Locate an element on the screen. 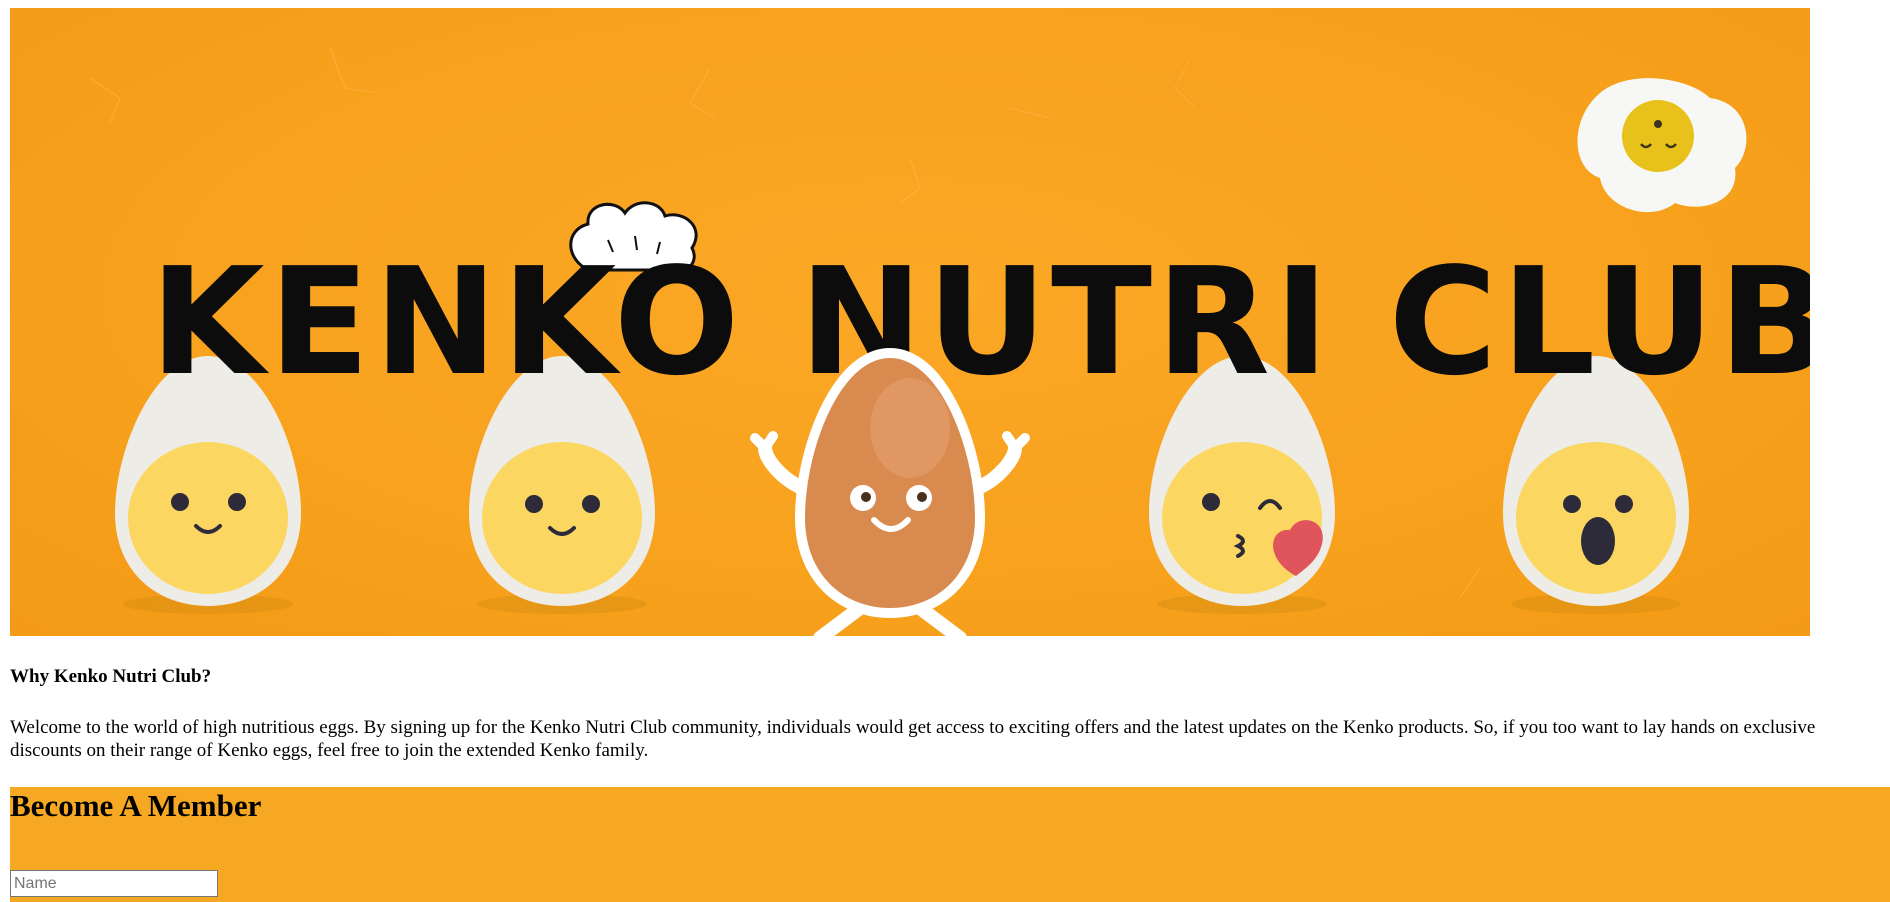  member-section: Become A Member is located at coordinates (950, 844).